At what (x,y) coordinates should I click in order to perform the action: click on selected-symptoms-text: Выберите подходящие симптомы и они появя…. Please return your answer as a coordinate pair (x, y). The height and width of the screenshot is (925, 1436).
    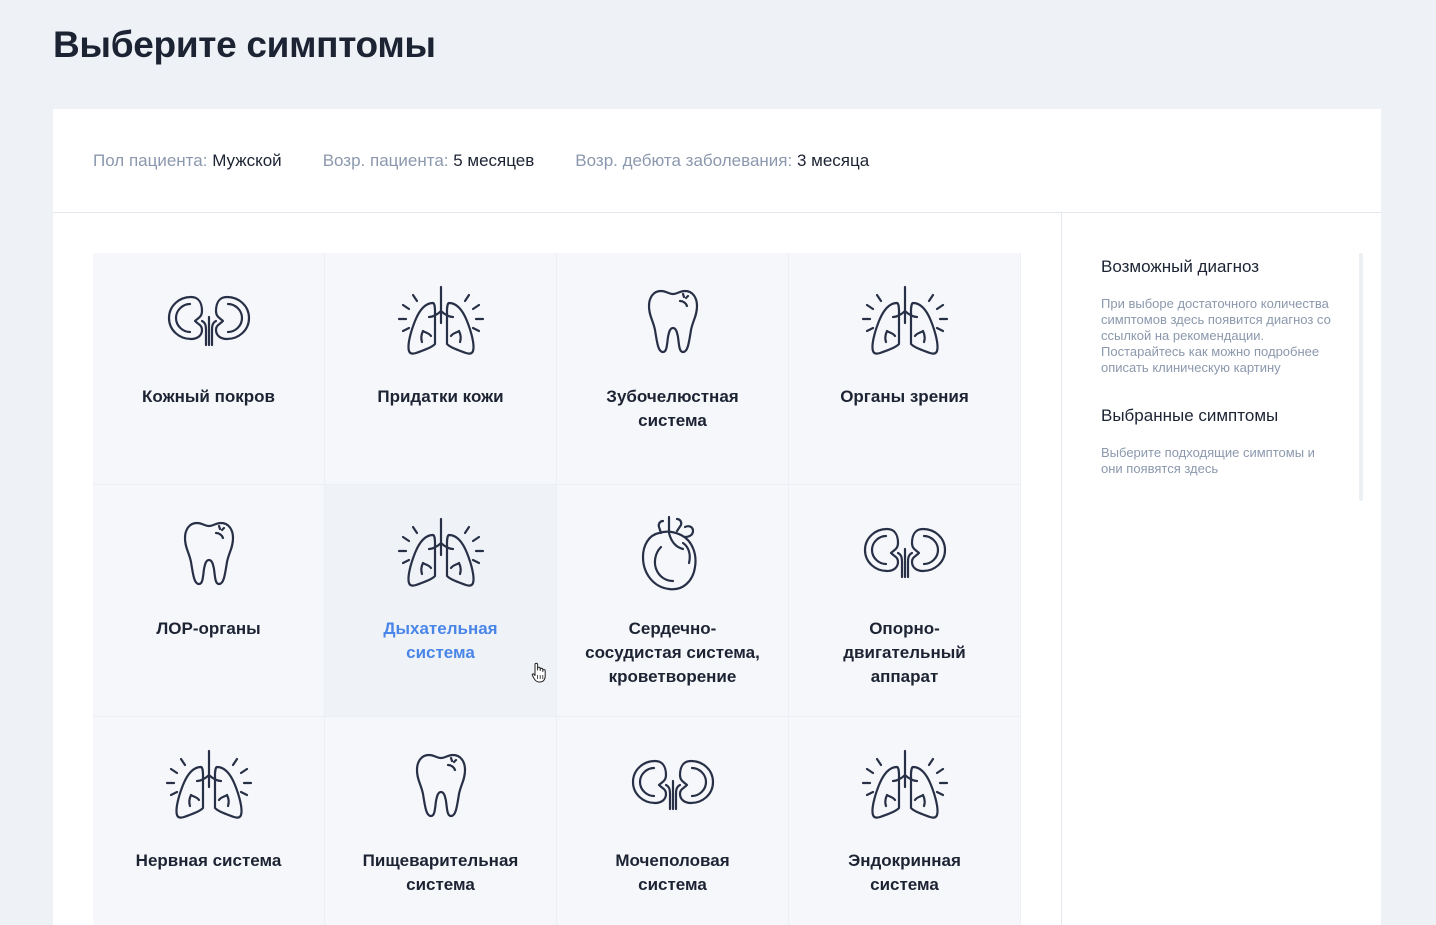
    Looking at the image, I should click on (1208, 460).